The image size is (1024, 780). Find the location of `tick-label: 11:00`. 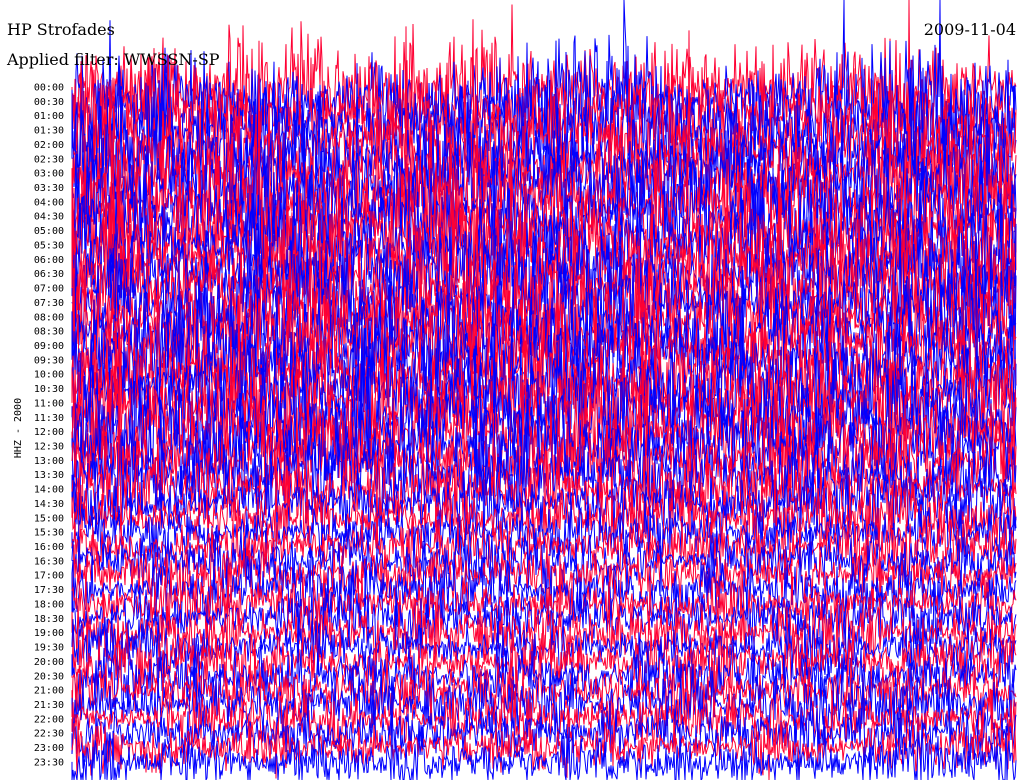

tick-label: 11:00 is located at coordinates (49, 403).